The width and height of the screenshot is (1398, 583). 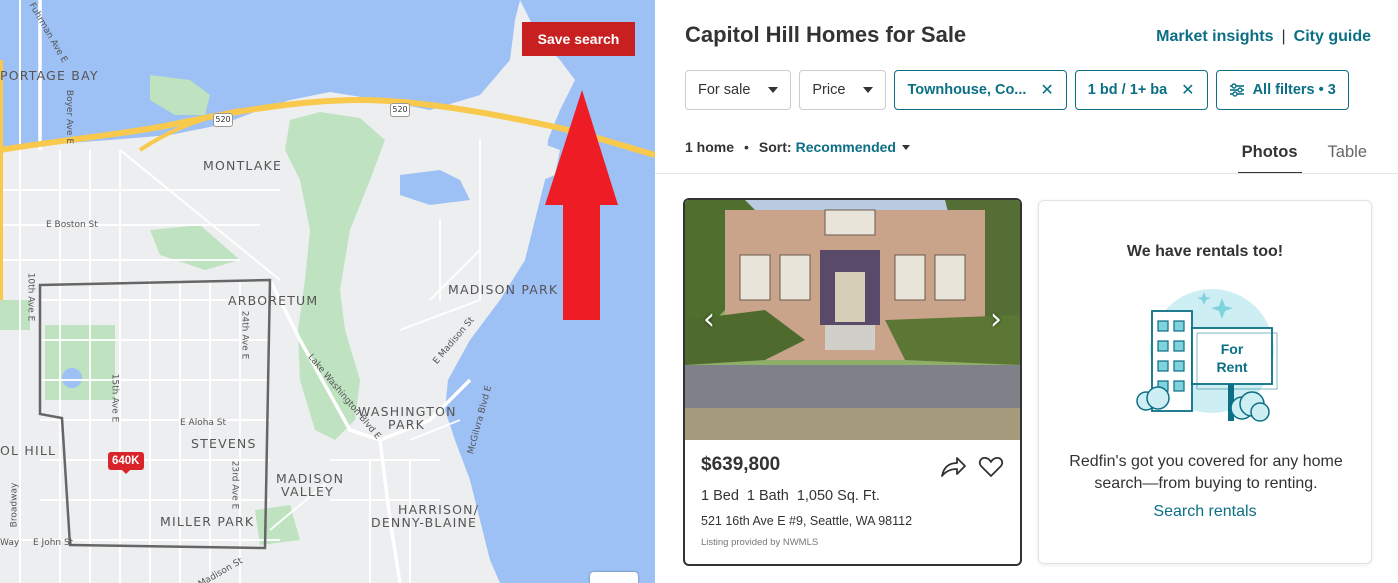 I want to click on home-type-filter: Townhouse, Co... ✕, so click(x=980, y=90).